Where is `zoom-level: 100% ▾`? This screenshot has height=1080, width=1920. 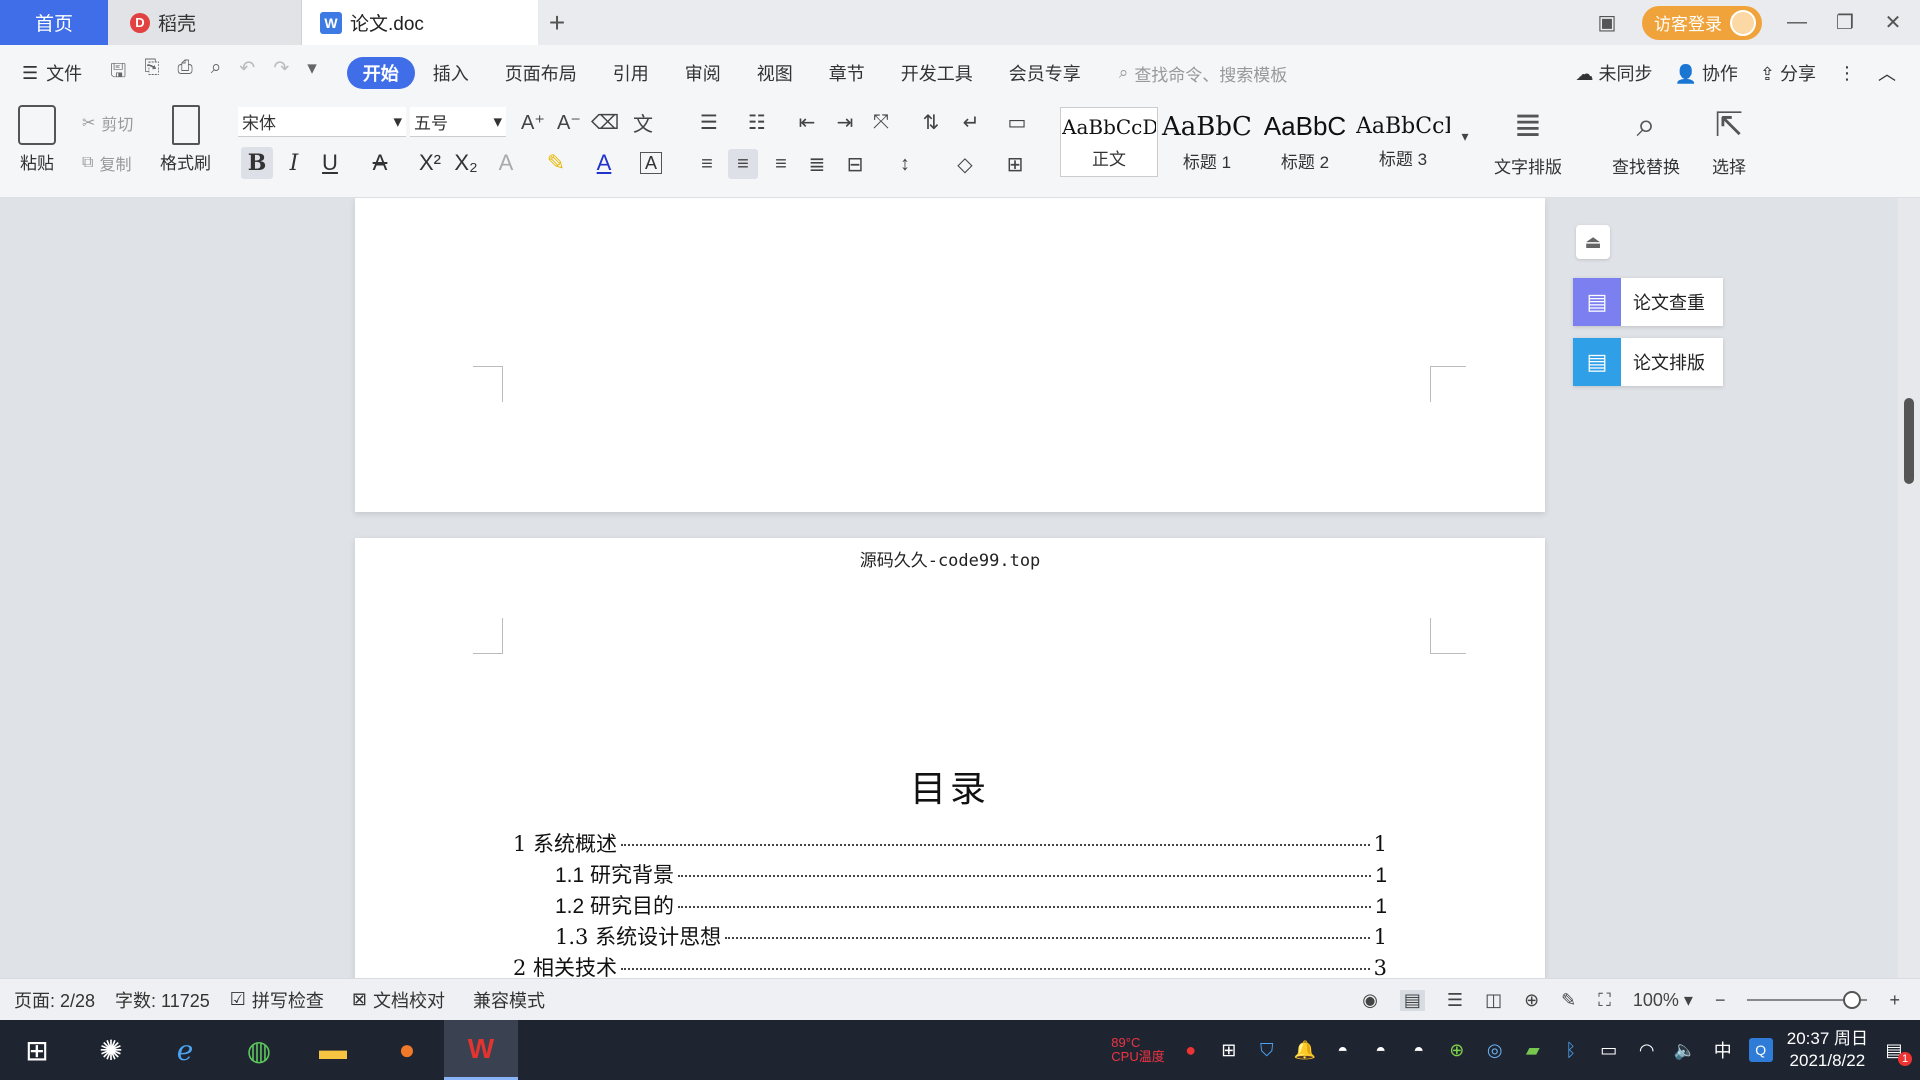 zoom-level: 100% ▾ is located at coordinates (1663, 1000).